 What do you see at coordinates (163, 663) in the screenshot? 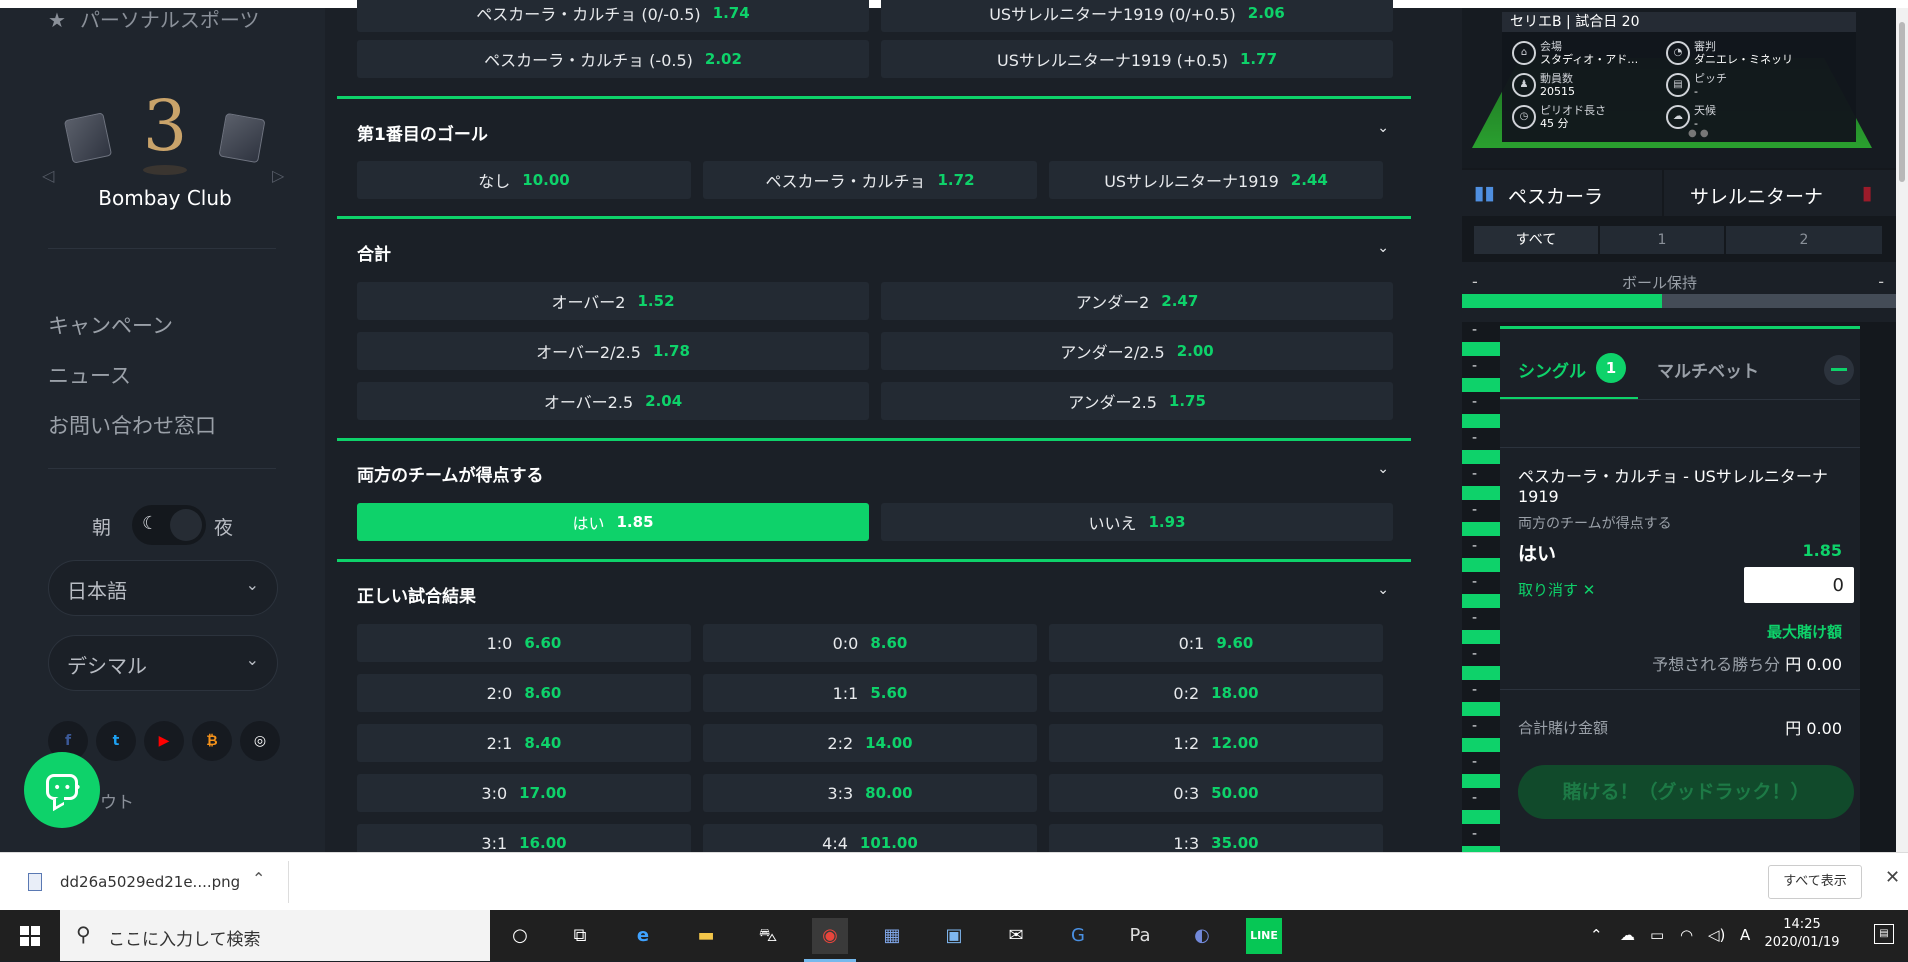
I see `odds-format-select: デシマル ⌄` at bounding box center [163, 663].